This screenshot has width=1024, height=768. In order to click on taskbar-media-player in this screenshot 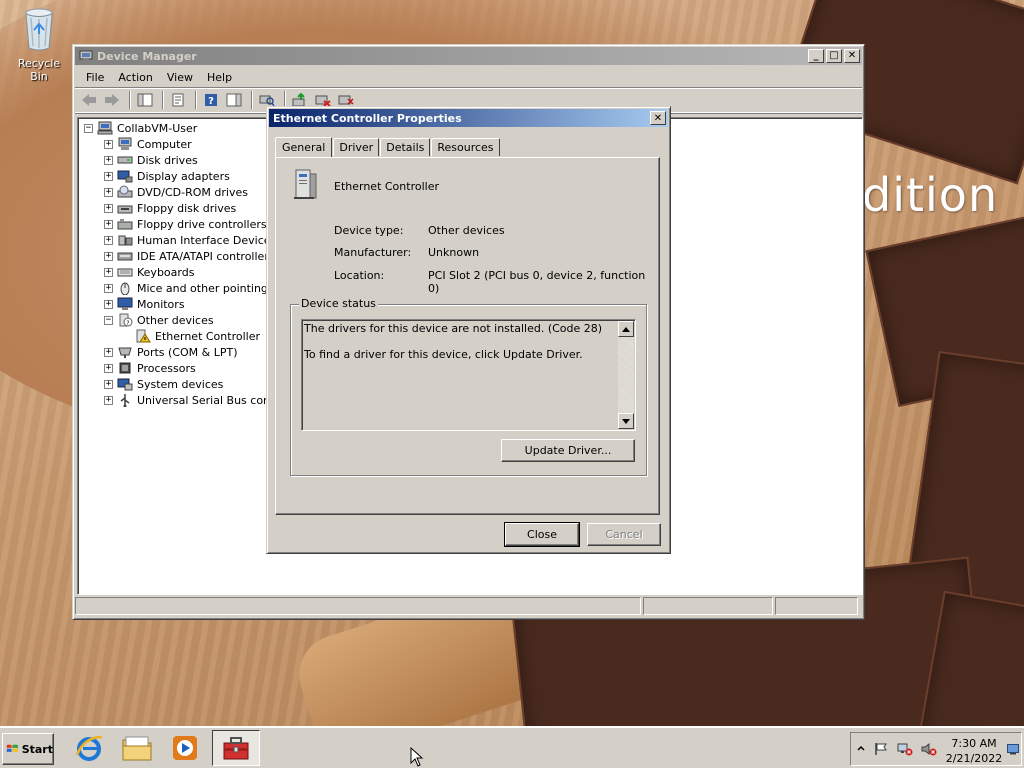, I will do `click(185, 748)`.